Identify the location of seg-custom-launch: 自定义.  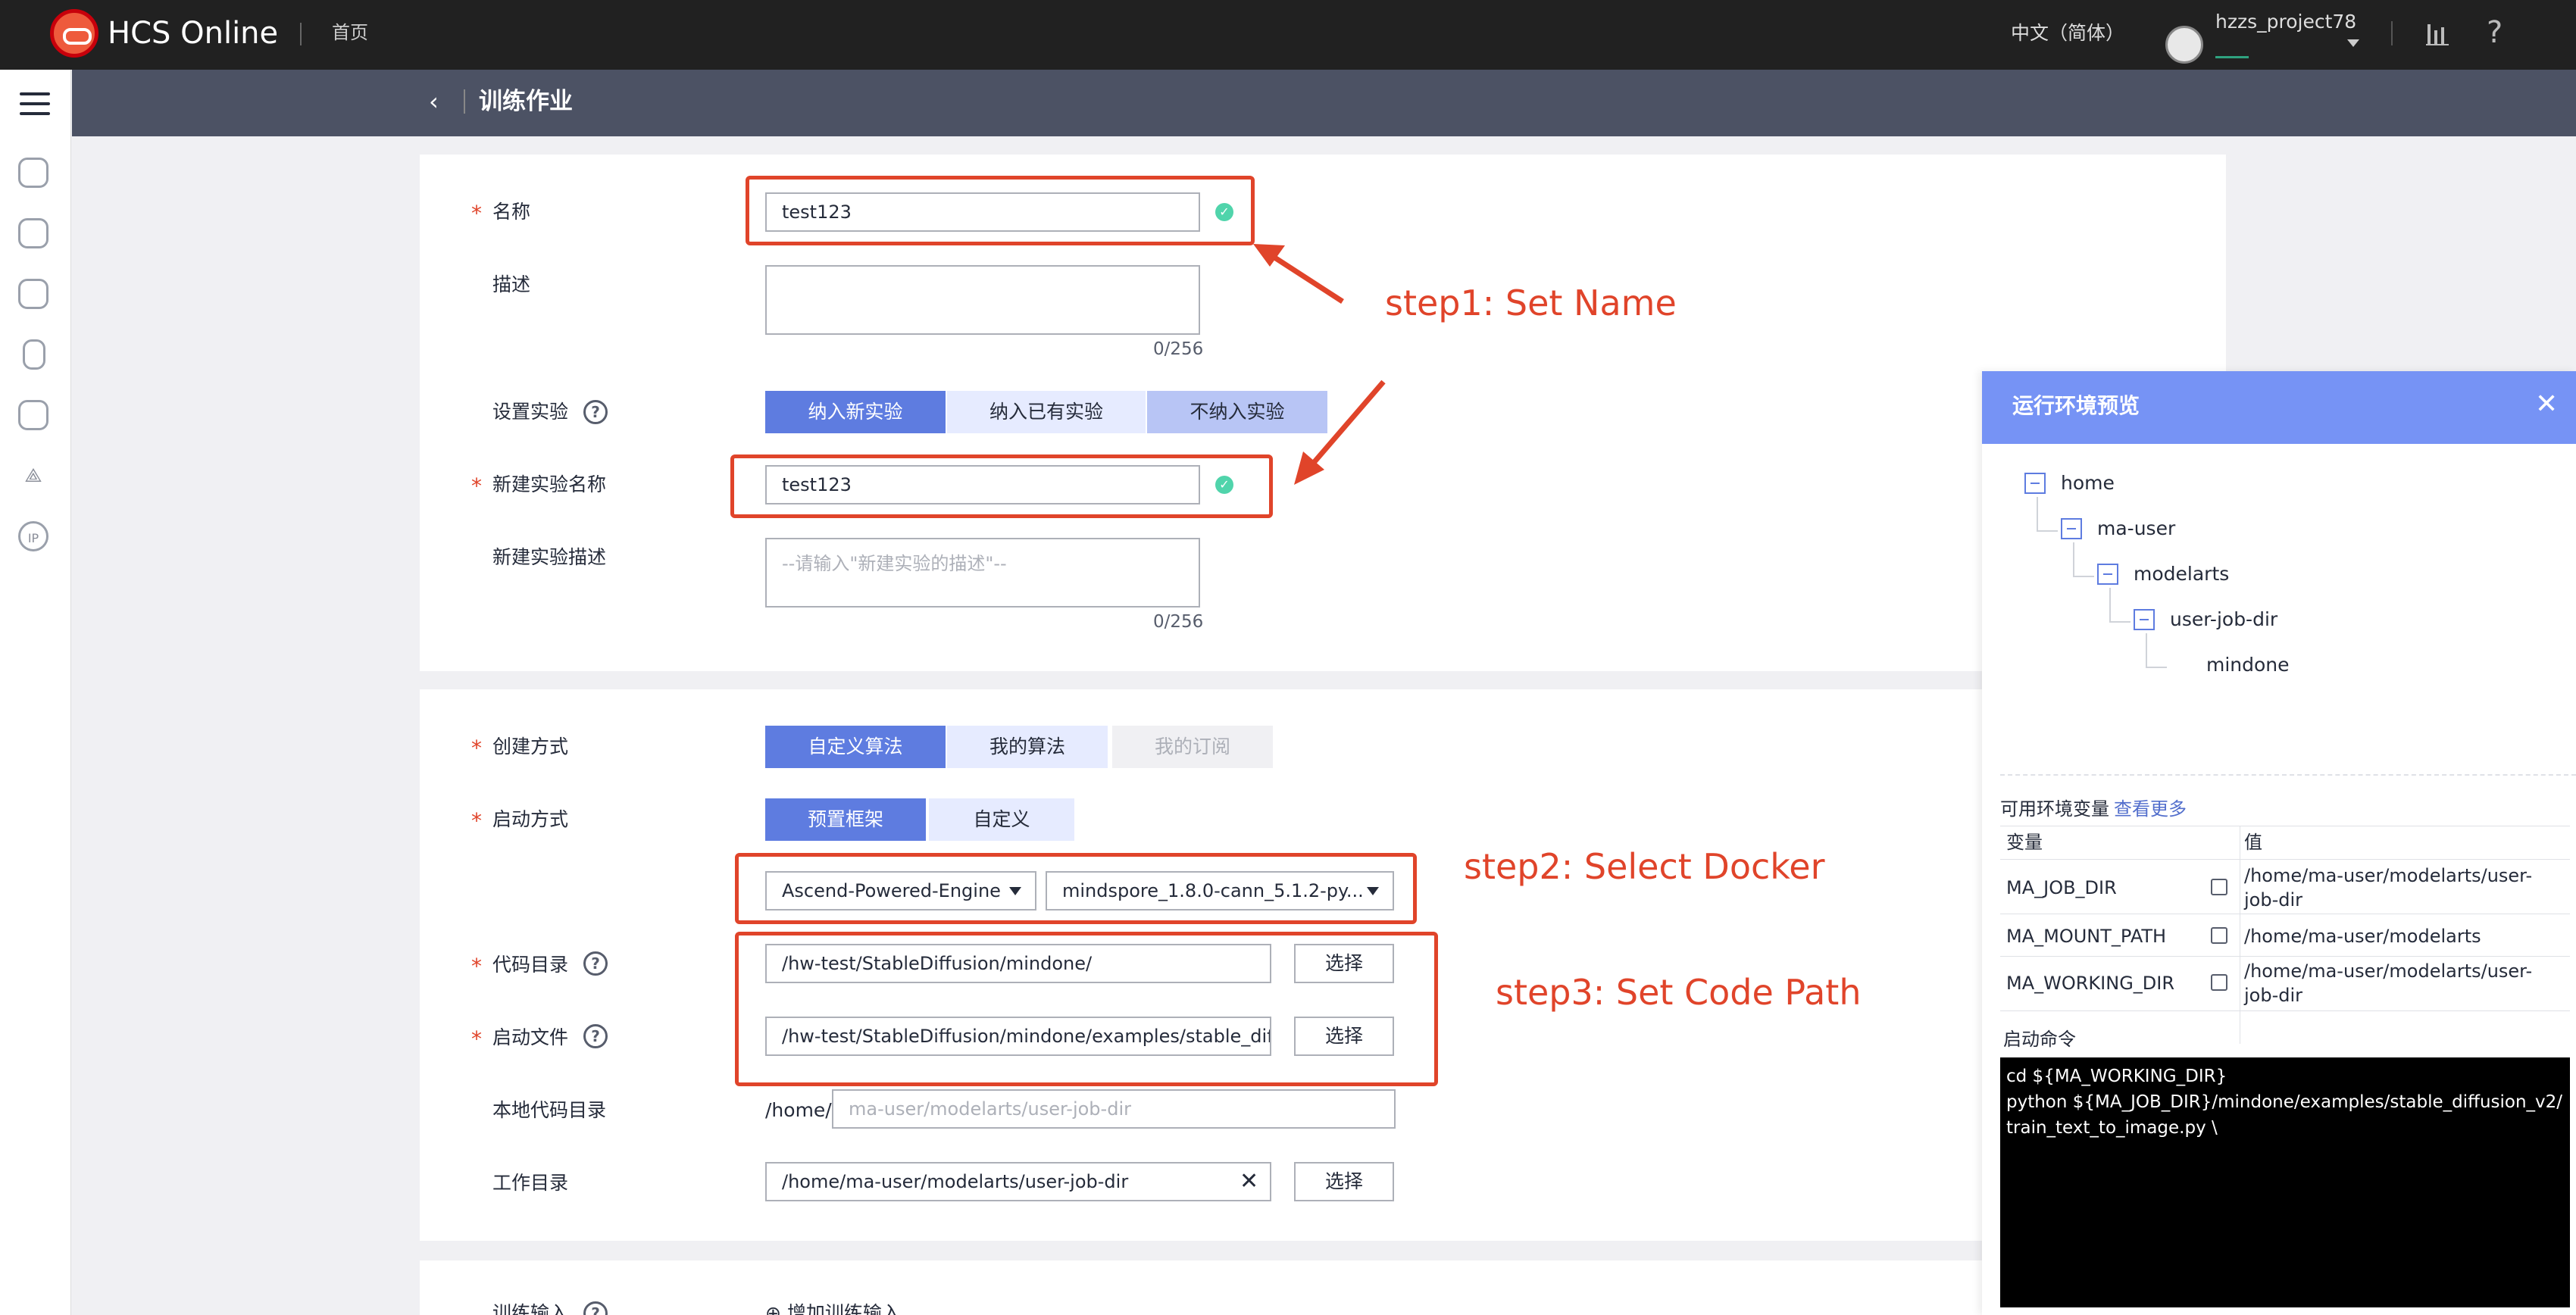
(1001, 820).